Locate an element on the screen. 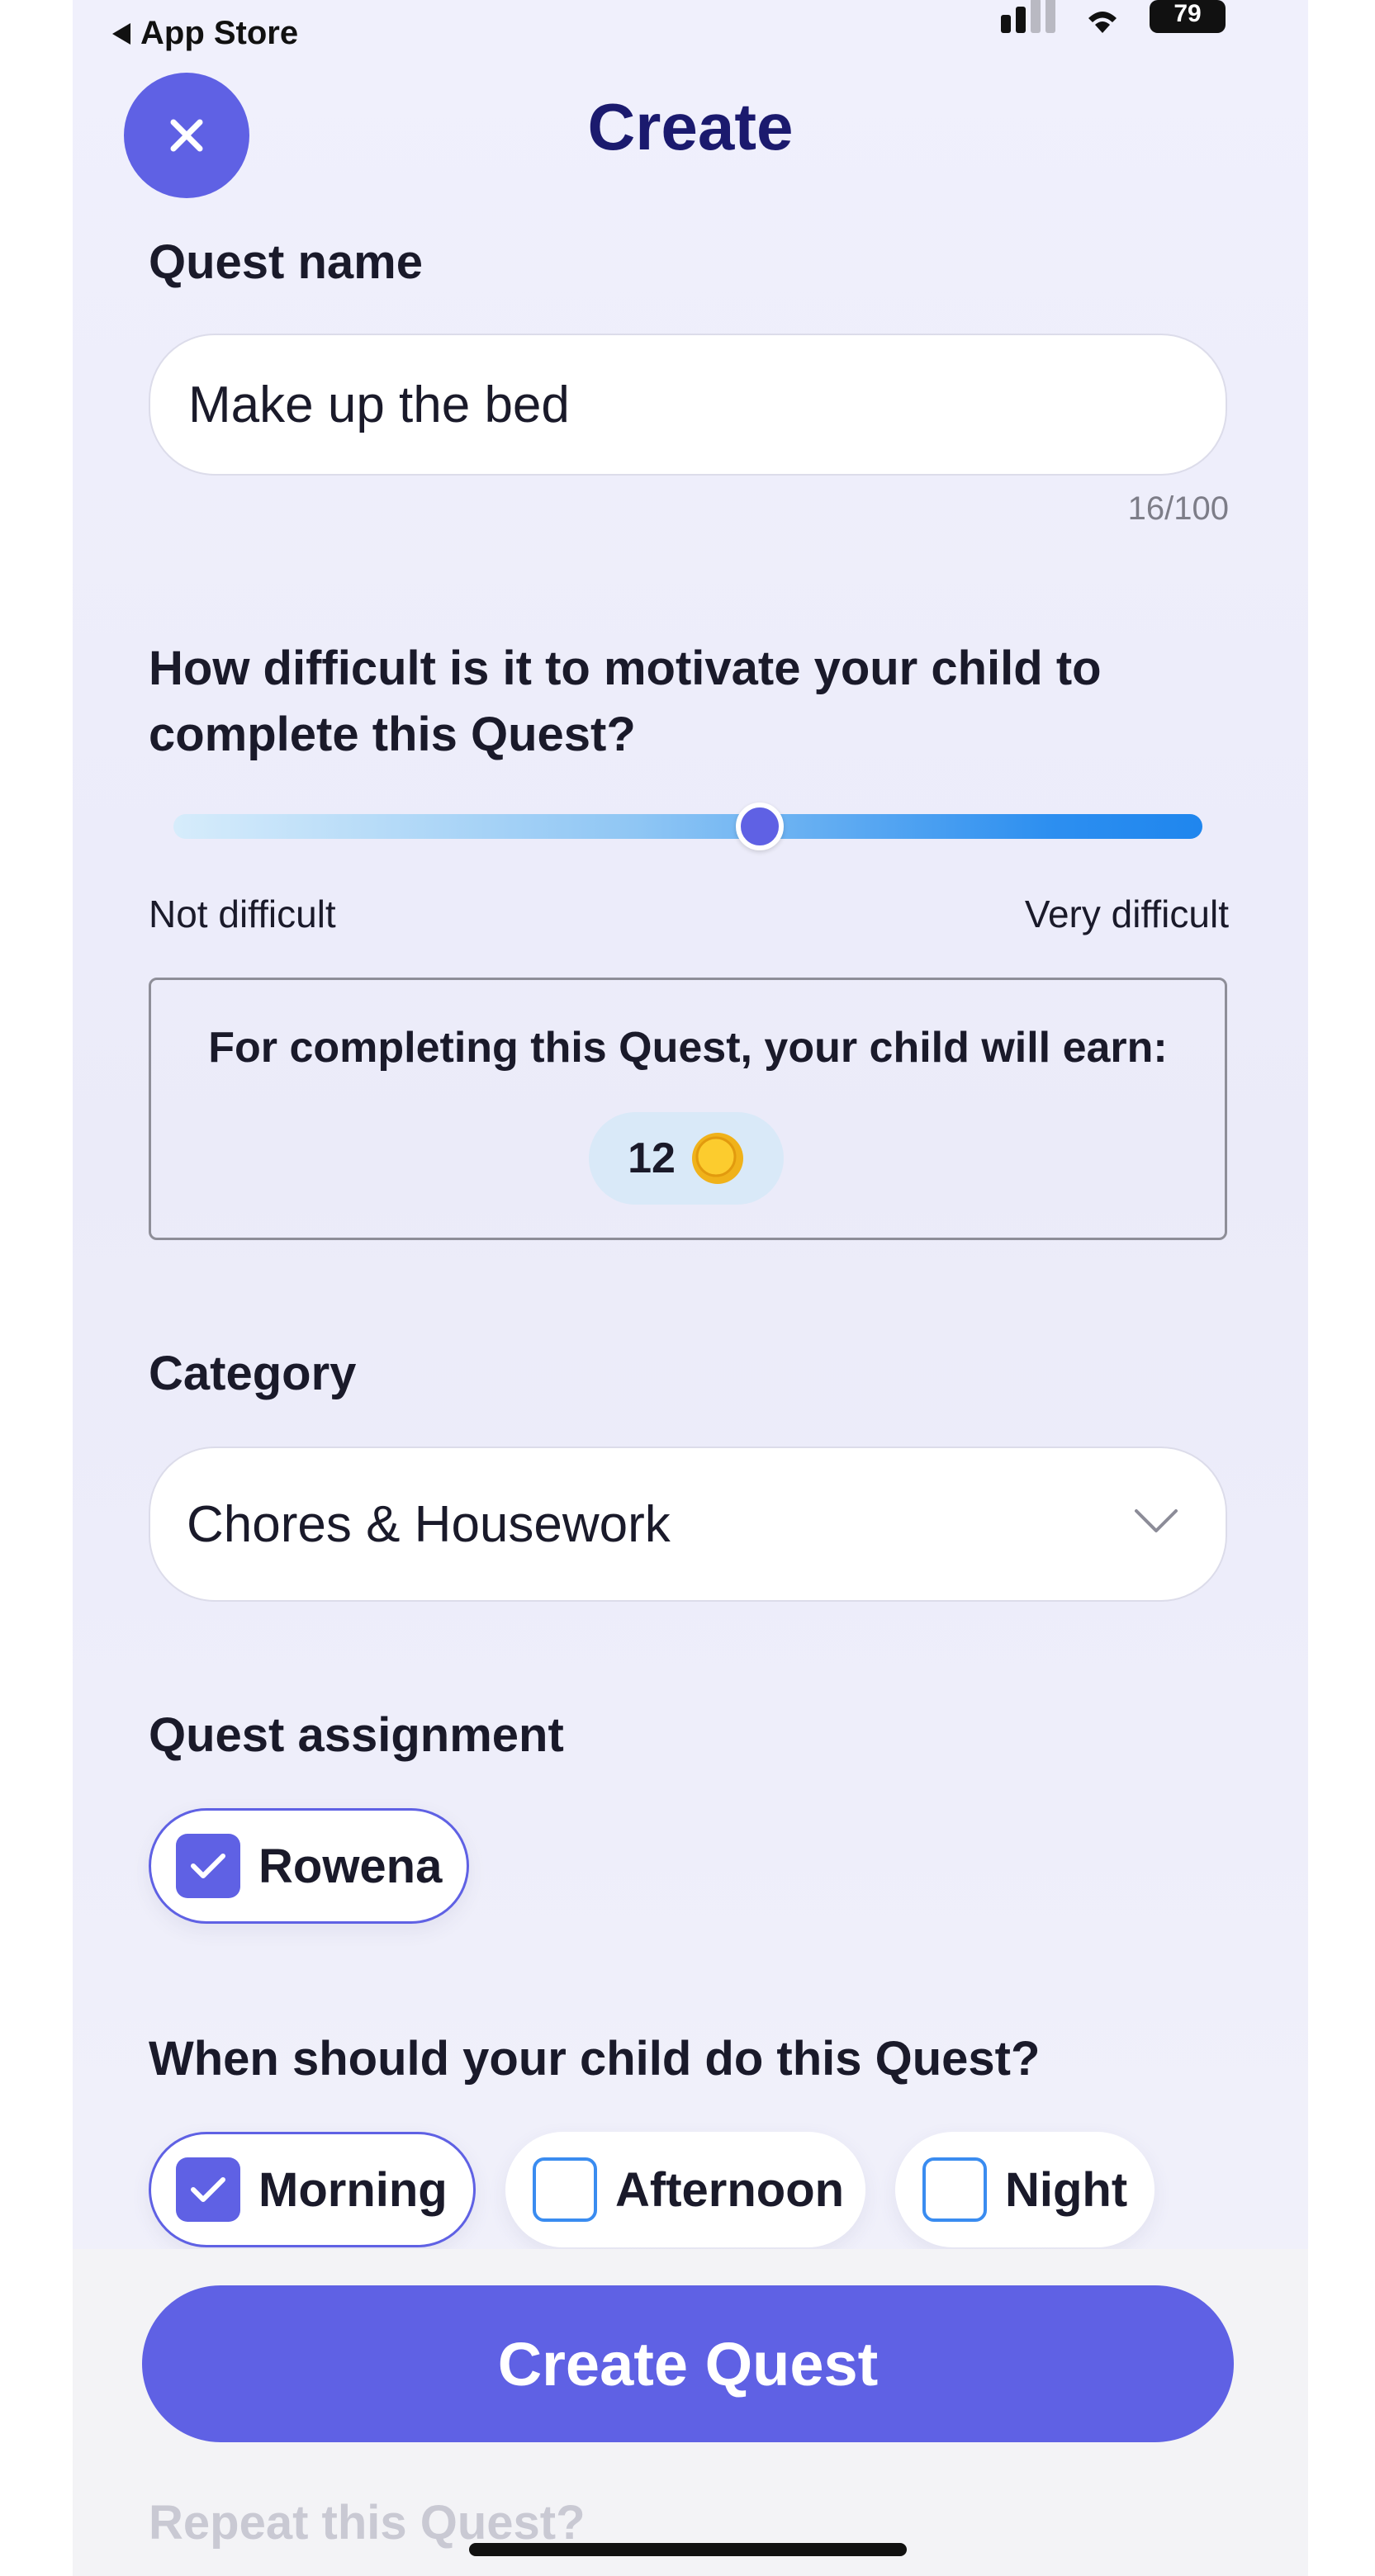 Image resolution: width=1375 pixels, height=2576 pixels. cellular-signal-icon is located at coordinates (1028, 16).